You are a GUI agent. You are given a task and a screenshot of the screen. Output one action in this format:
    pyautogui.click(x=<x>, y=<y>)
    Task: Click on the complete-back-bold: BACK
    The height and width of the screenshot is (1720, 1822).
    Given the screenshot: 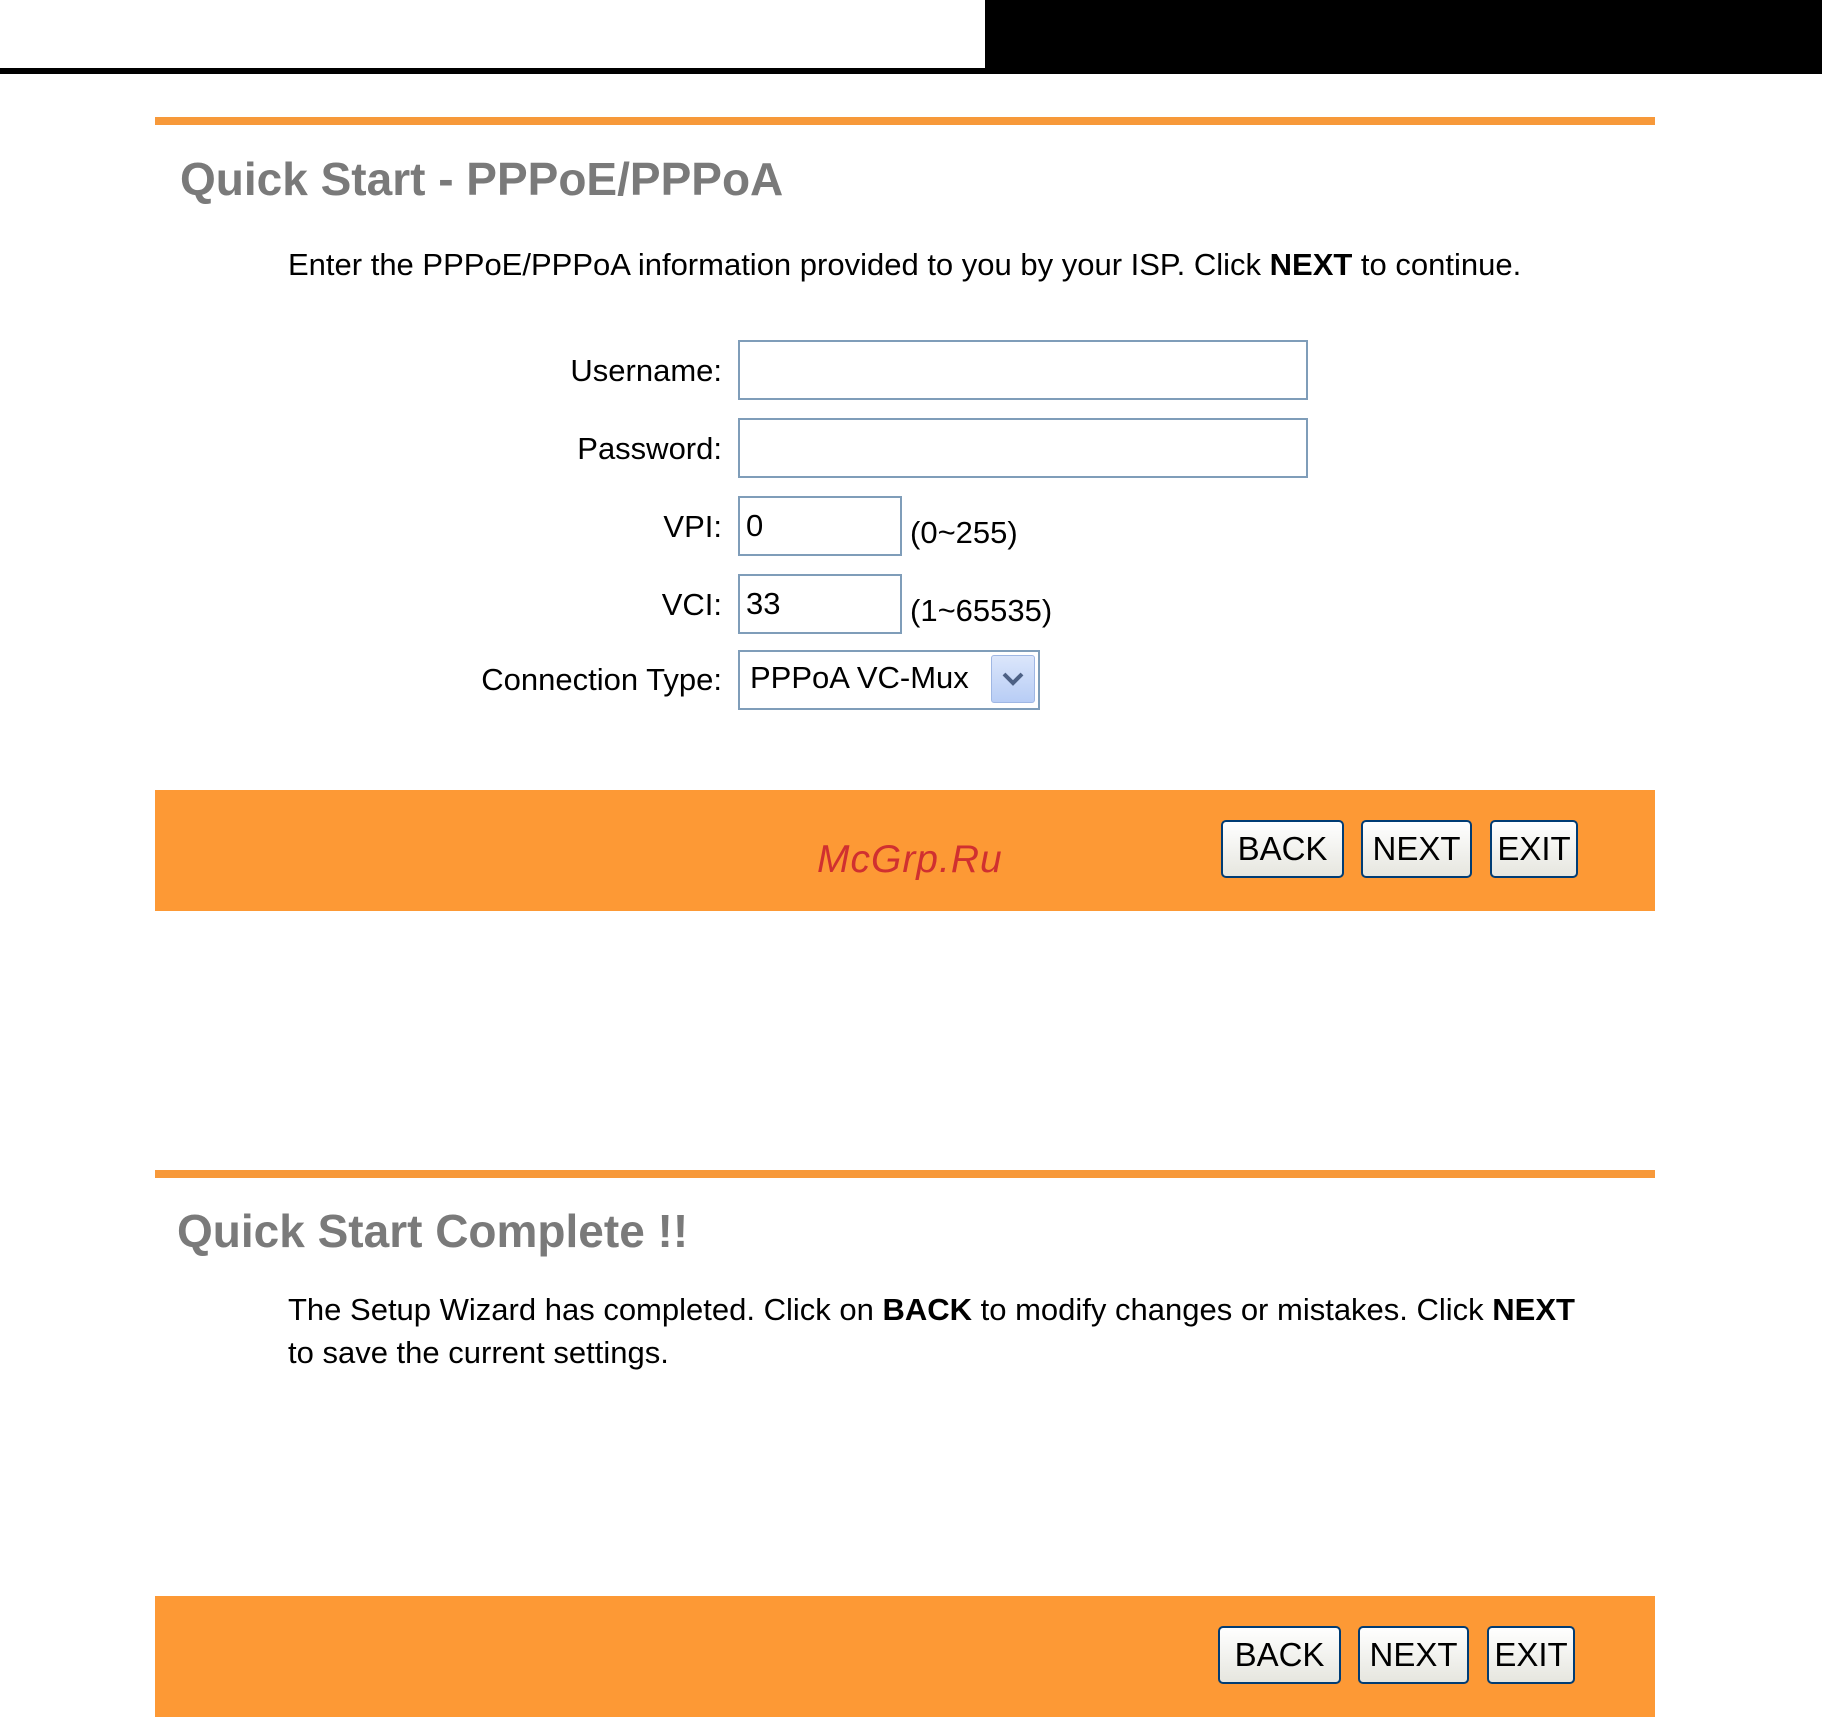 What is the action you would take?
    pyautogui.click(x=927, y=1309)
    